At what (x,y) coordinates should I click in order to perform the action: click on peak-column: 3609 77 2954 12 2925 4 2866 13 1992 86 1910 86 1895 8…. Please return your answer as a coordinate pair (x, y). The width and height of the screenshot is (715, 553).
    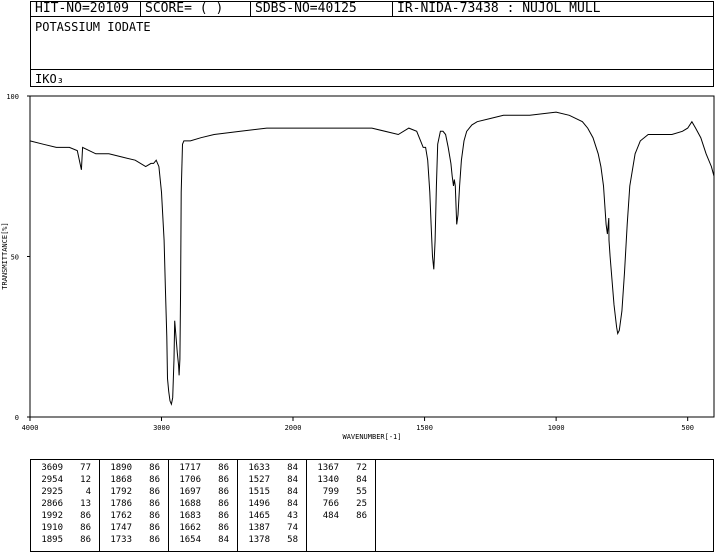
    Looking at the image, I should click on (65, 505).